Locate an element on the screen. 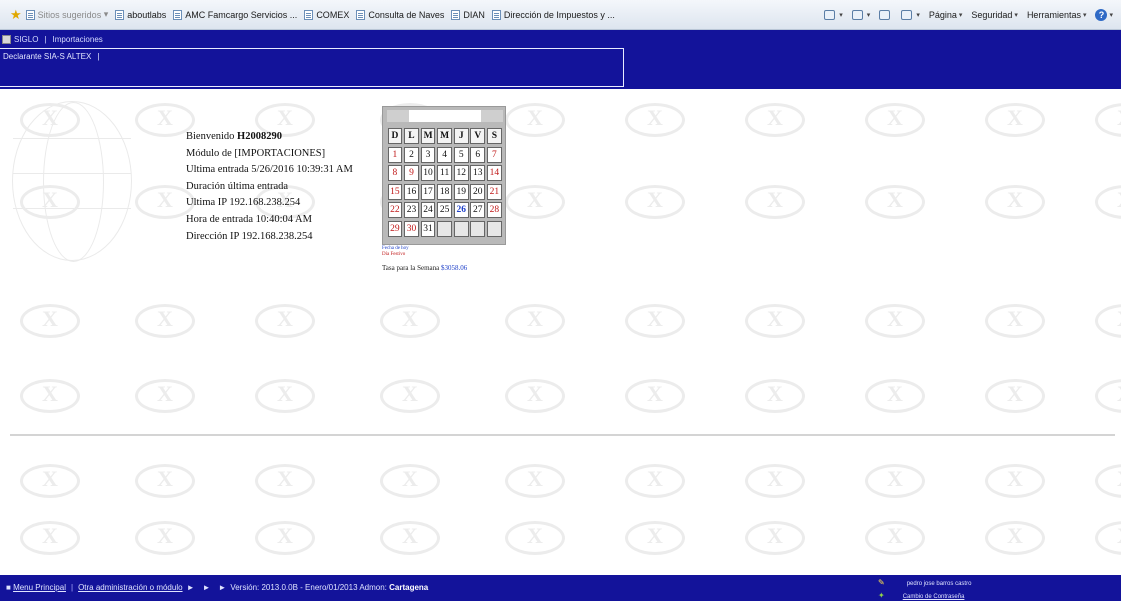 The image size is (1121, 601). calendar-day: 22 is located at coordinates (395, 210).